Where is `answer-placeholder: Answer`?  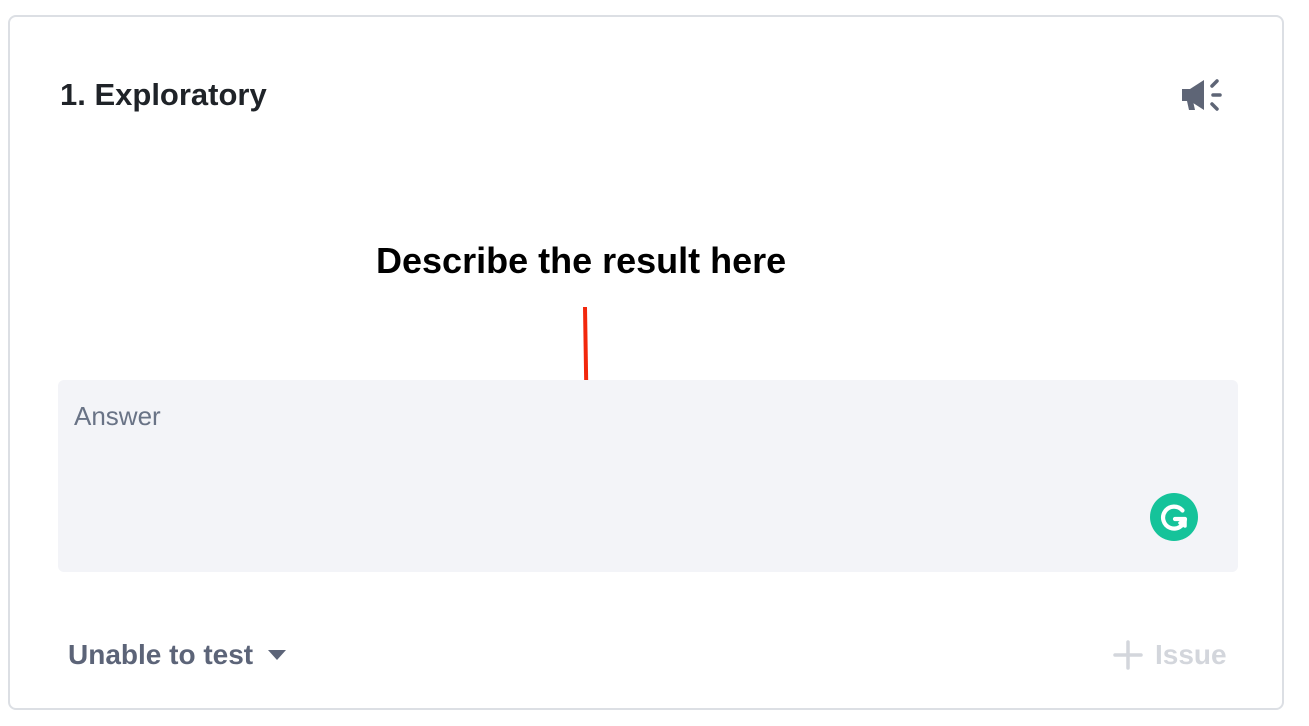
answer-placeholder: Answer is located at coordinates (117, 416).